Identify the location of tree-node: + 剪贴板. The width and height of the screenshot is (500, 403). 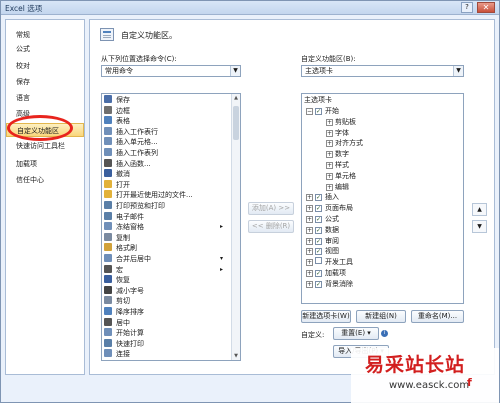
(341, 122).